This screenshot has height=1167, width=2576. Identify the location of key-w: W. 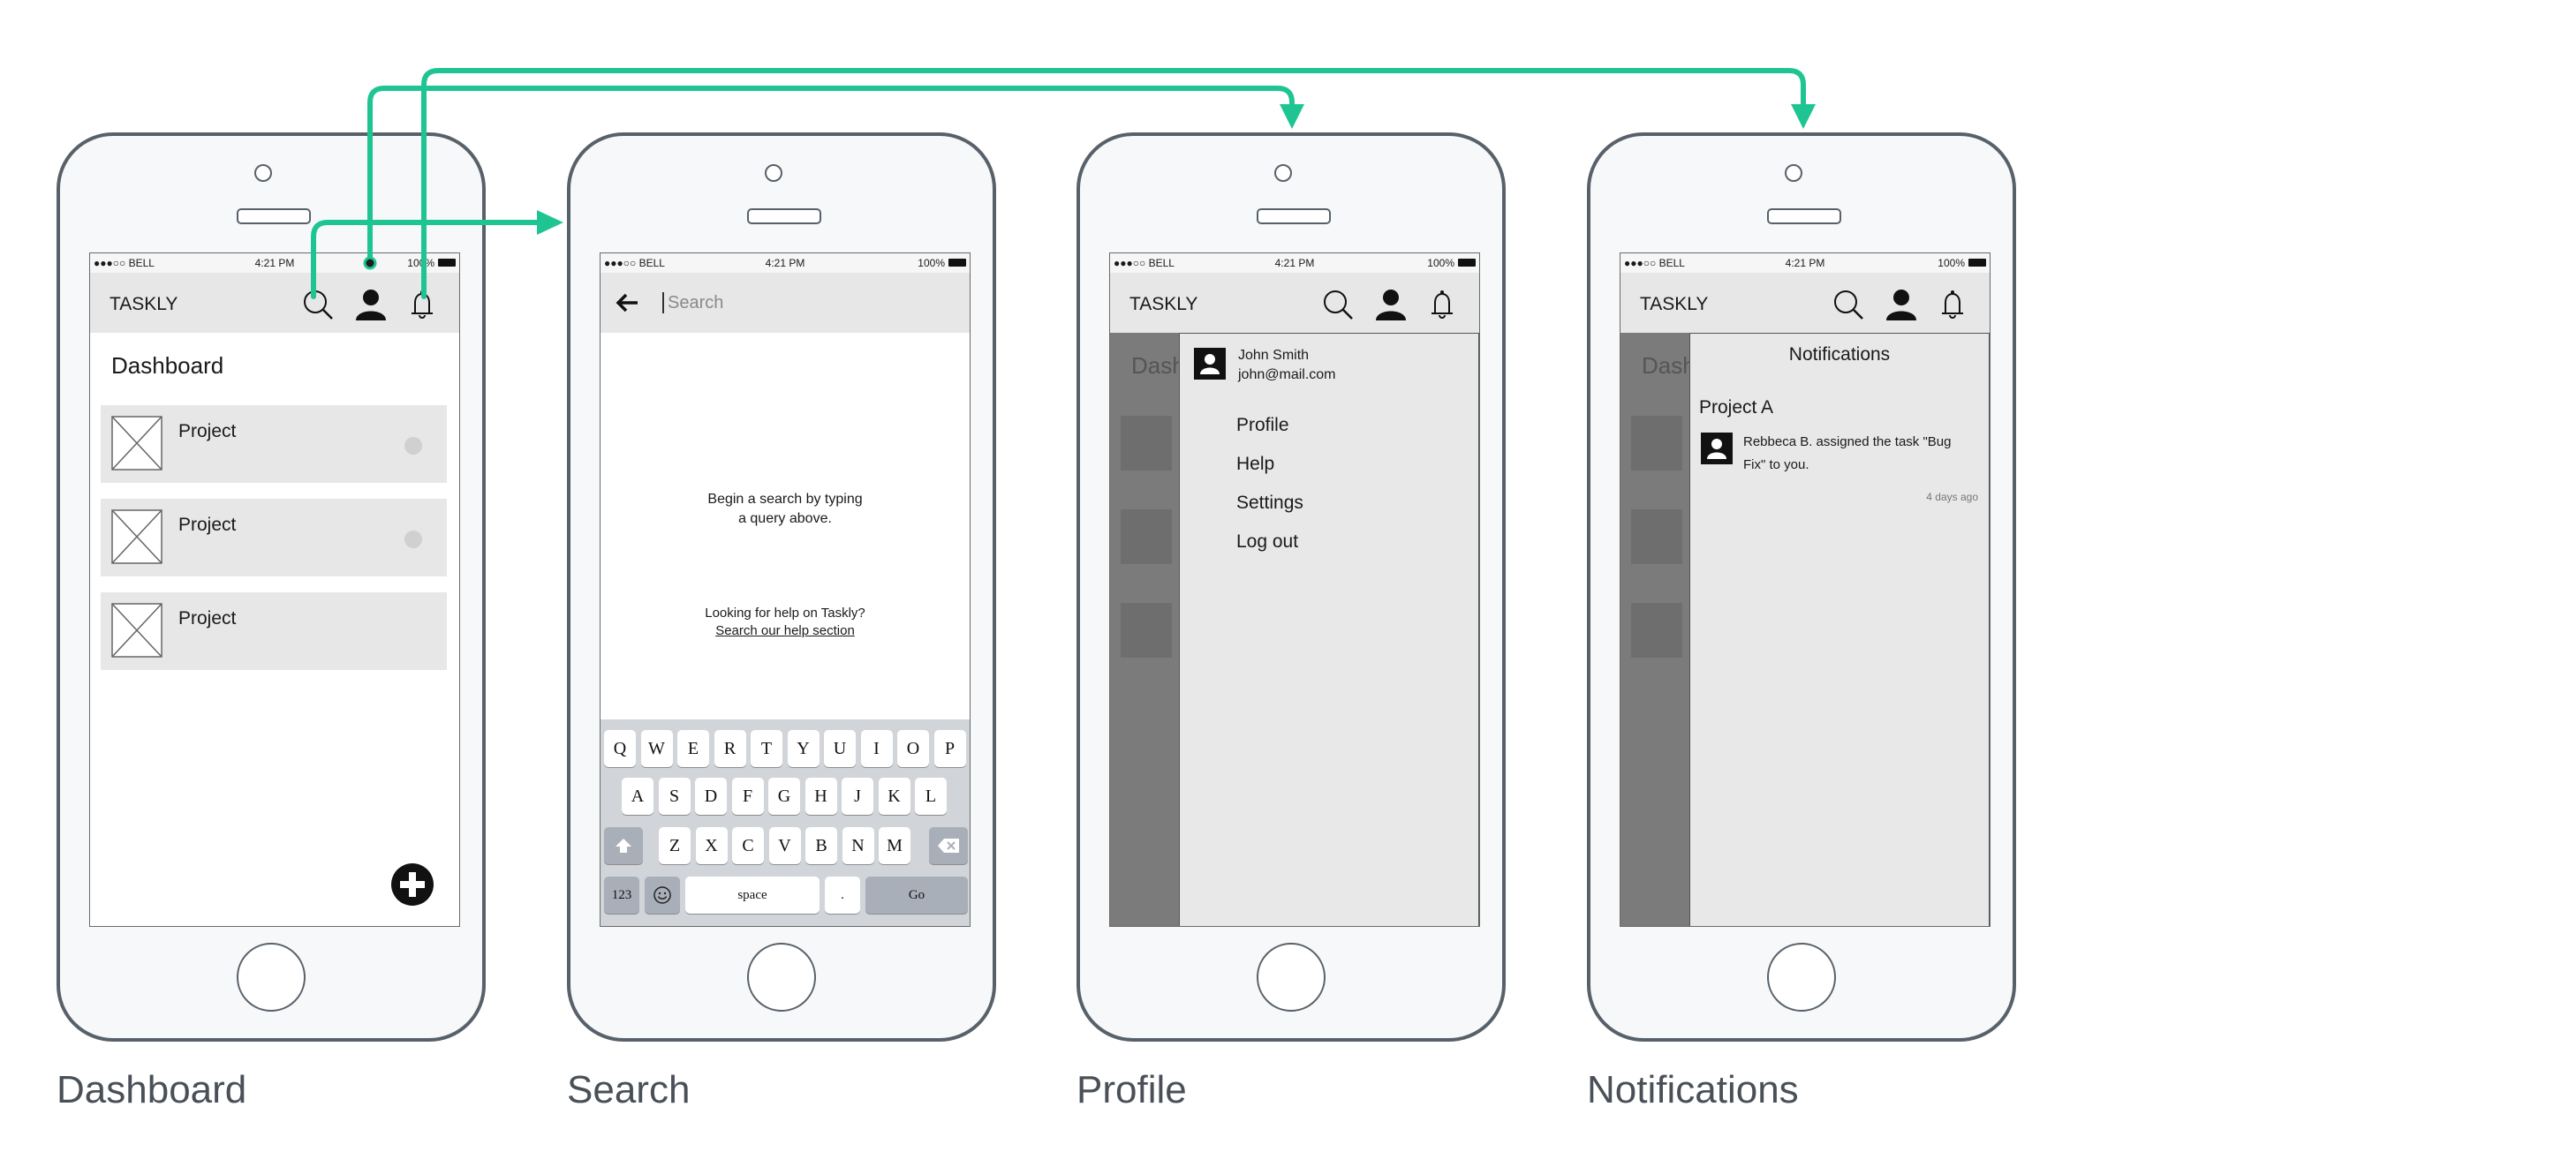
(656, 748).